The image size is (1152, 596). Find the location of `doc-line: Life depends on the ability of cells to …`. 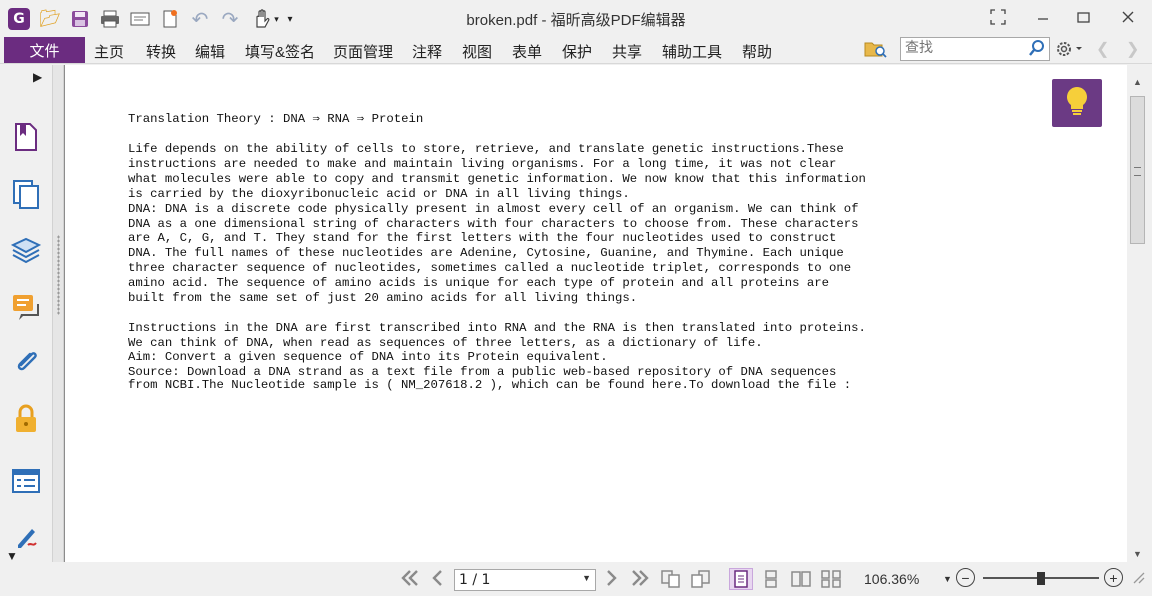

doc-line: Life depends on the ability of cells to … is located at coordinates (486, 149).